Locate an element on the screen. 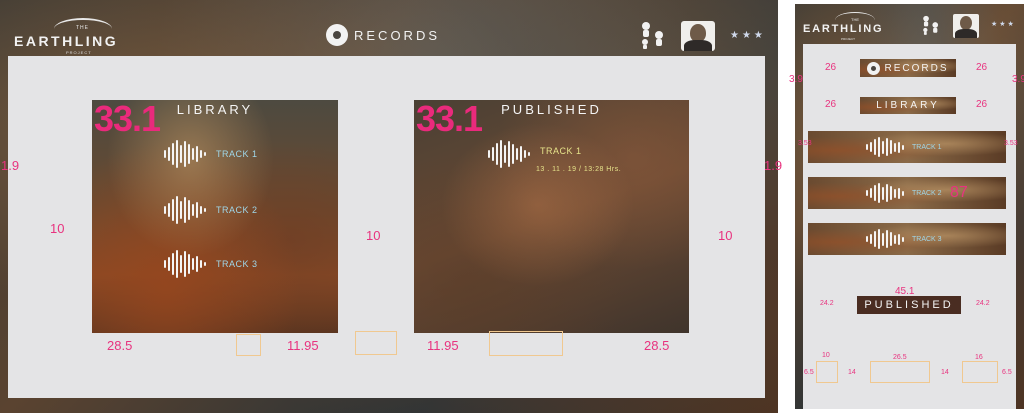  track-gap-dimension: 87 is located at coordinates (959, 192).